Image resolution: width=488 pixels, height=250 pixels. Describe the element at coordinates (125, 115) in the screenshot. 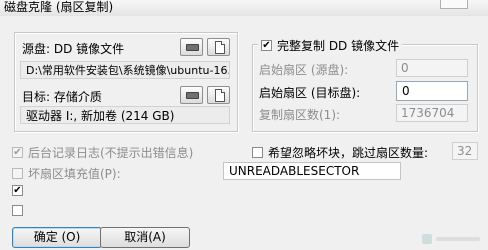

I see `target-drive-field: 驱动器 I:, 新加卷 (214 GB)` at that location.